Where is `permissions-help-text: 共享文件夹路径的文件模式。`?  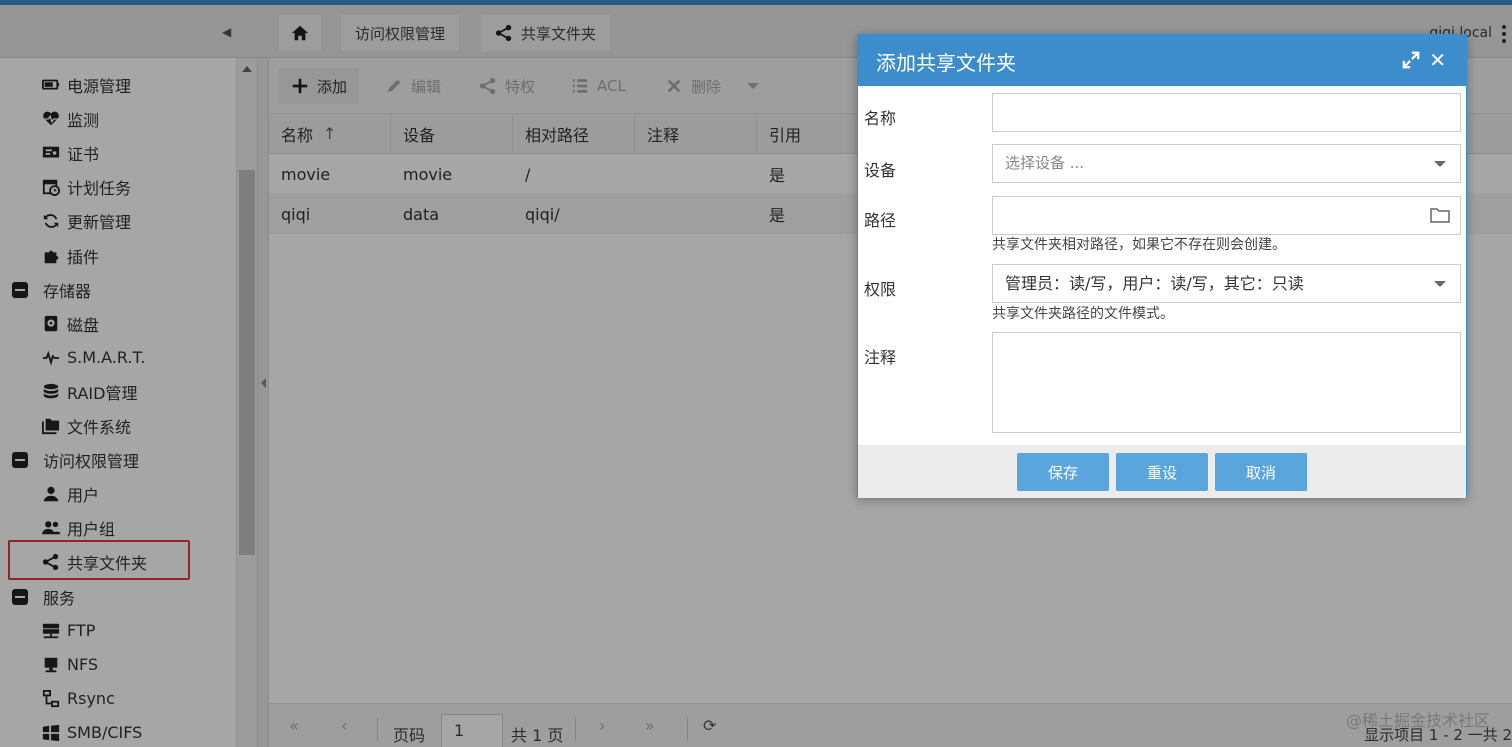 permissions-help-text: 共享文件夹路径的文件模式。 is located at coordinates (1083, 314).